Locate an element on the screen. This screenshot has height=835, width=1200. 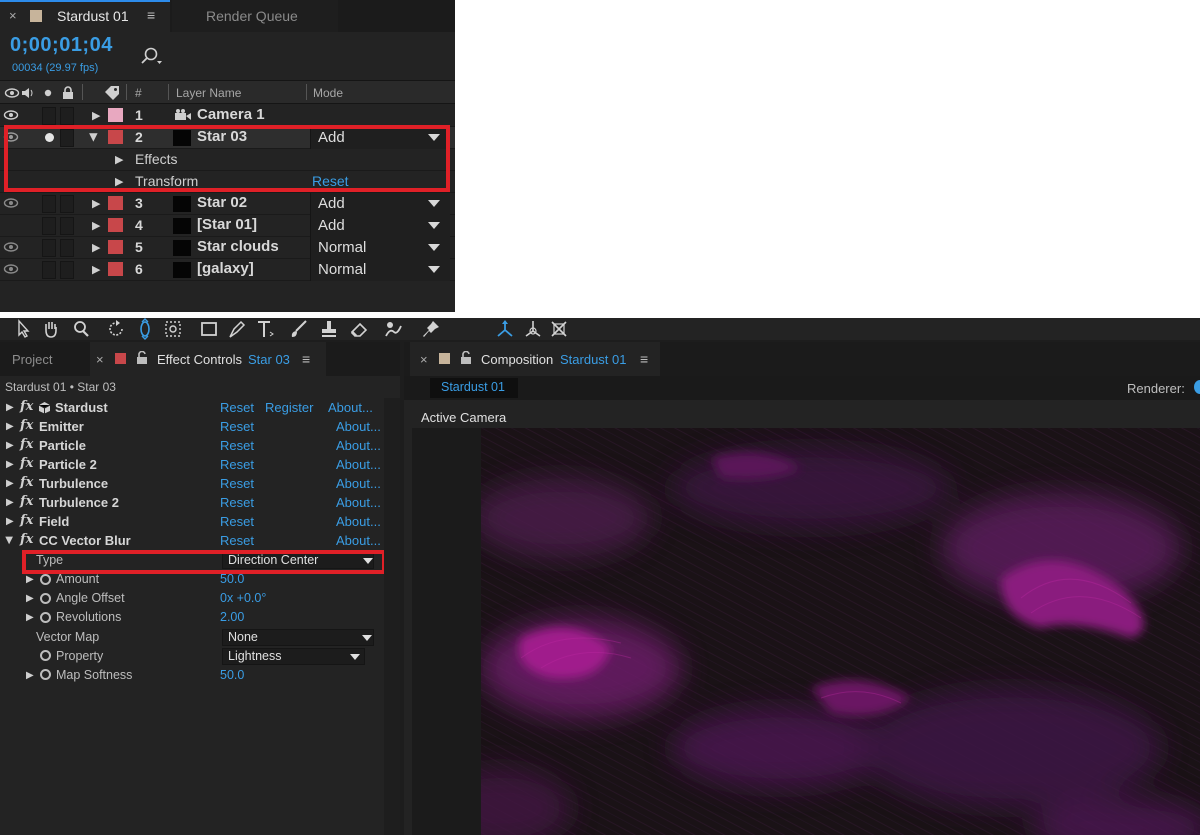
view-axis-mode-icon is located at coordinates (559, 329).